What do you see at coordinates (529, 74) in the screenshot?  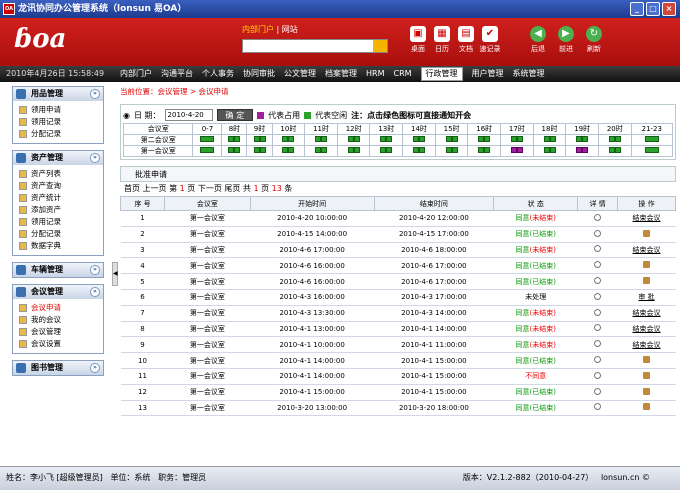 I see `menu-item: 系统管理` at bounding box center [529, 74].